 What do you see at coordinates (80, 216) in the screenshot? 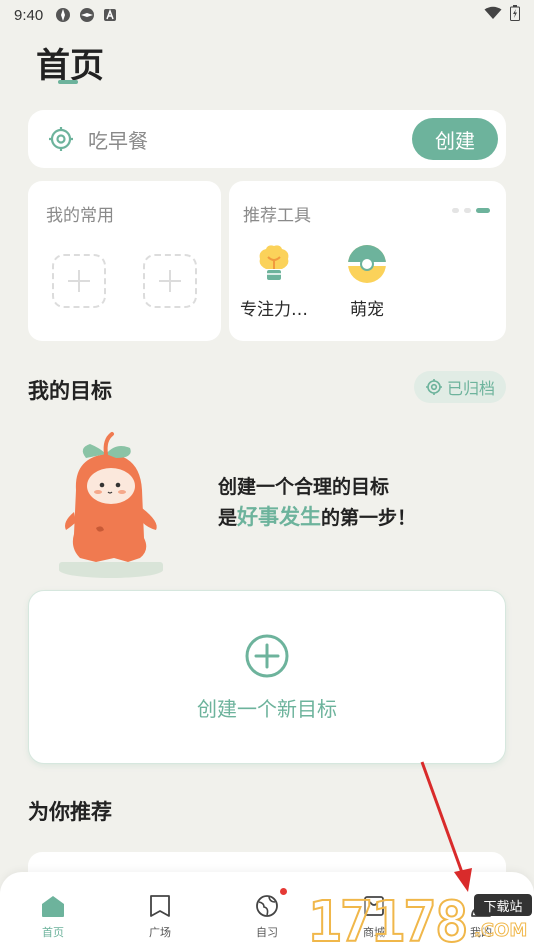
I see `favorites-label: 我的常用` at bounding box center [80, 216].